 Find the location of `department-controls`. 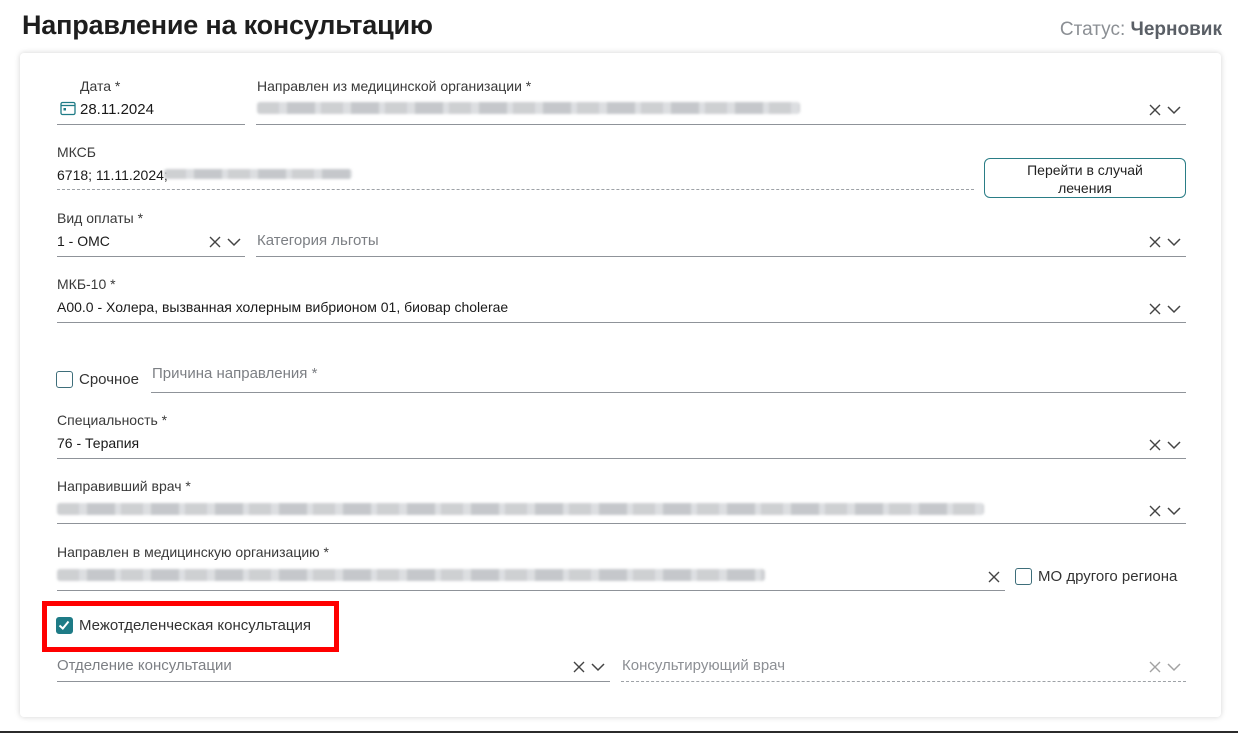

department-controls is located at coordinates (589, 667).